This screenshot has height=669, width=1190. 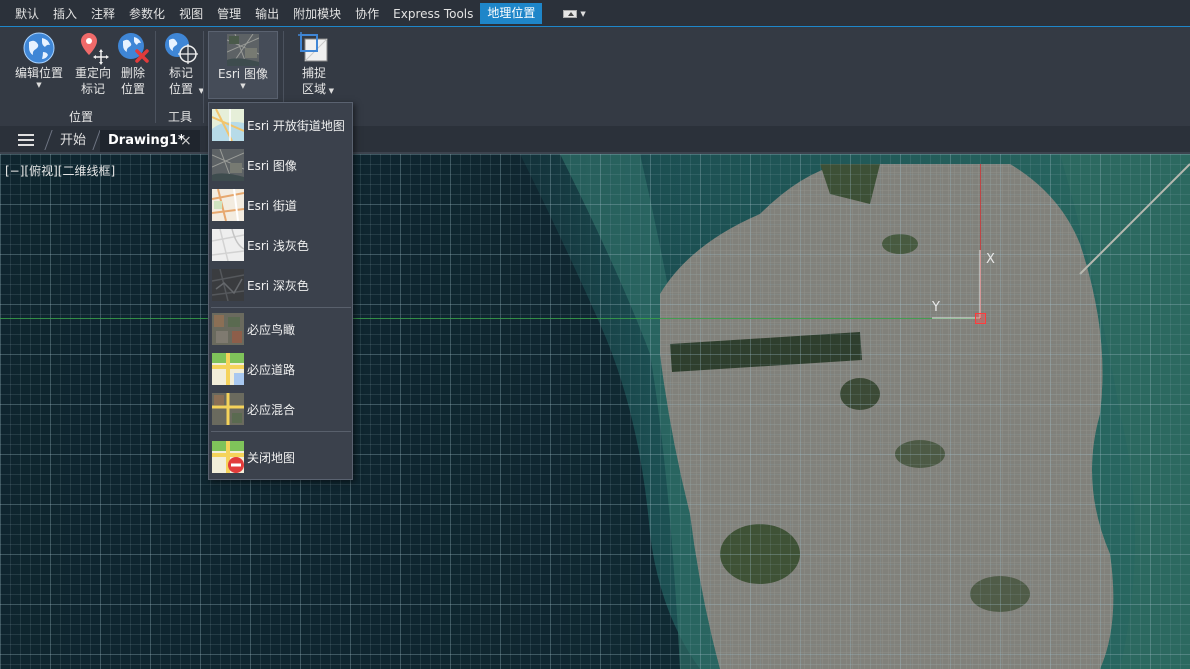 I want to click on globe-delete-icon, so click(x=133, y=48).